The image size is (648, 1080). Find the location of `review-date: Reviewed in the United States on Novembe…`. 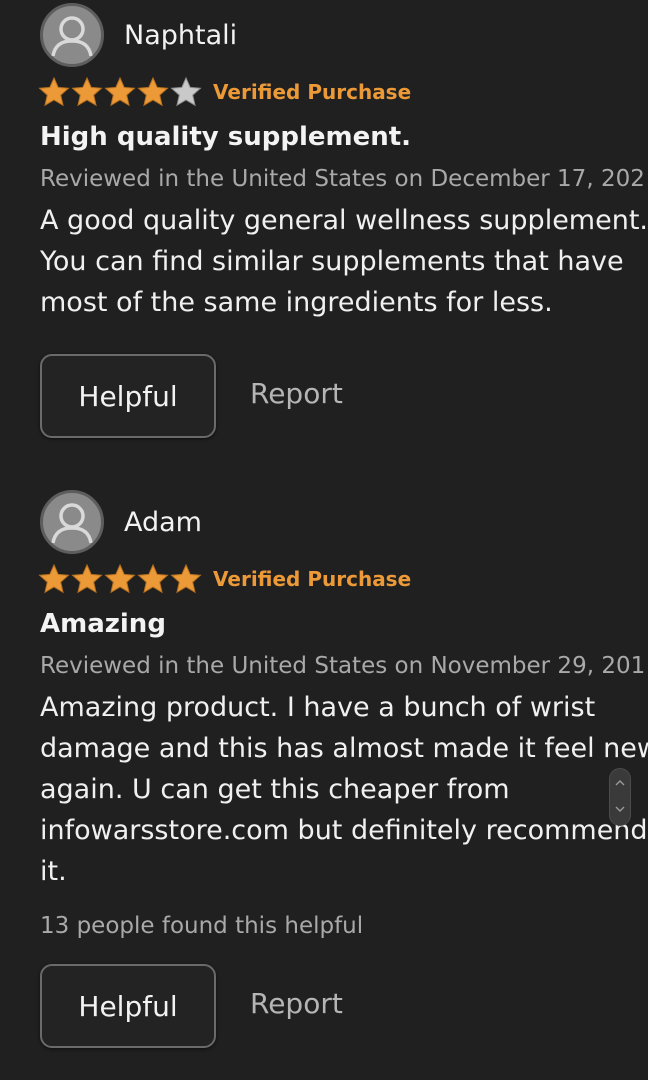

review-date: Reviewed in the United States on Novembe… is located at coordinates (343, 666).